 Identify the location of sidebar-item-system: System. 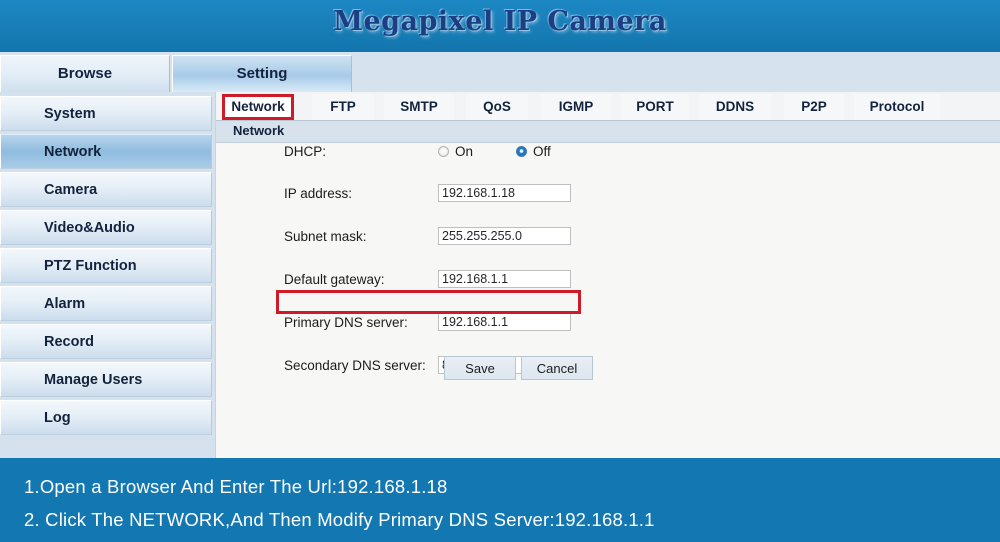
(106, 113).